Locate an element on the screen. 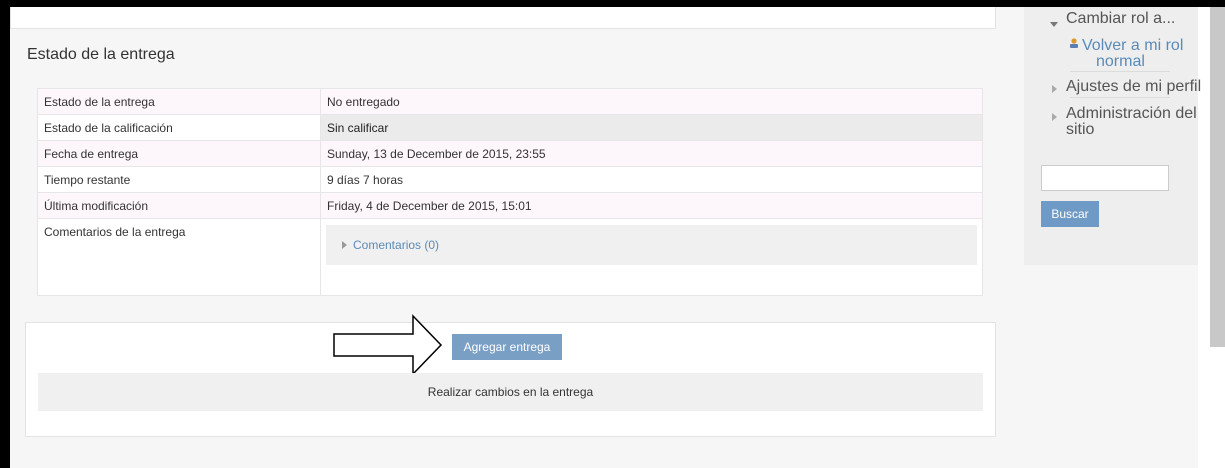 The width and height of the screenshot is (1225, 468). row-value: Sin calificar is located at coordinates (651, 127).